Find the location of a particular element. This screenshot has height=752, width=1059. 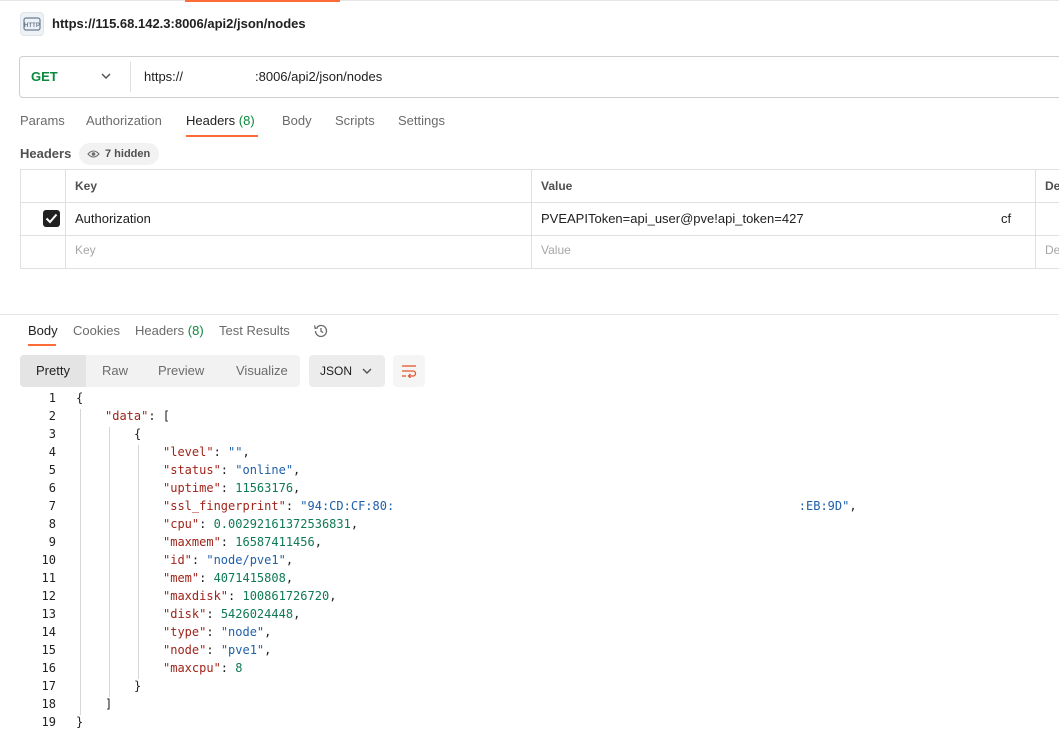

response-tab-cookies: Cookies is located at coordinates (96, 330).